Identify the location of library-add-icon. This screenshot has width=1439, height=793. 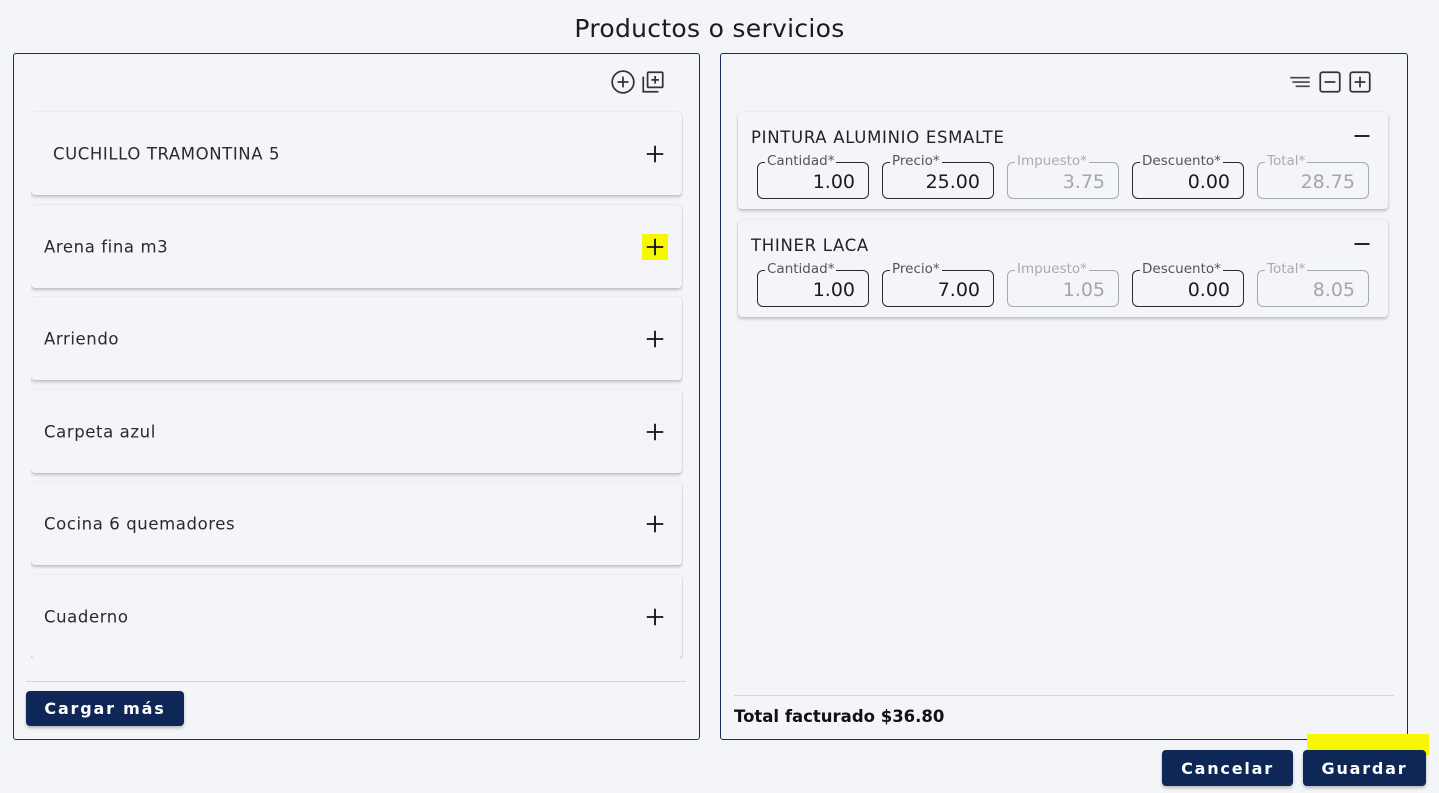
(653, 82).